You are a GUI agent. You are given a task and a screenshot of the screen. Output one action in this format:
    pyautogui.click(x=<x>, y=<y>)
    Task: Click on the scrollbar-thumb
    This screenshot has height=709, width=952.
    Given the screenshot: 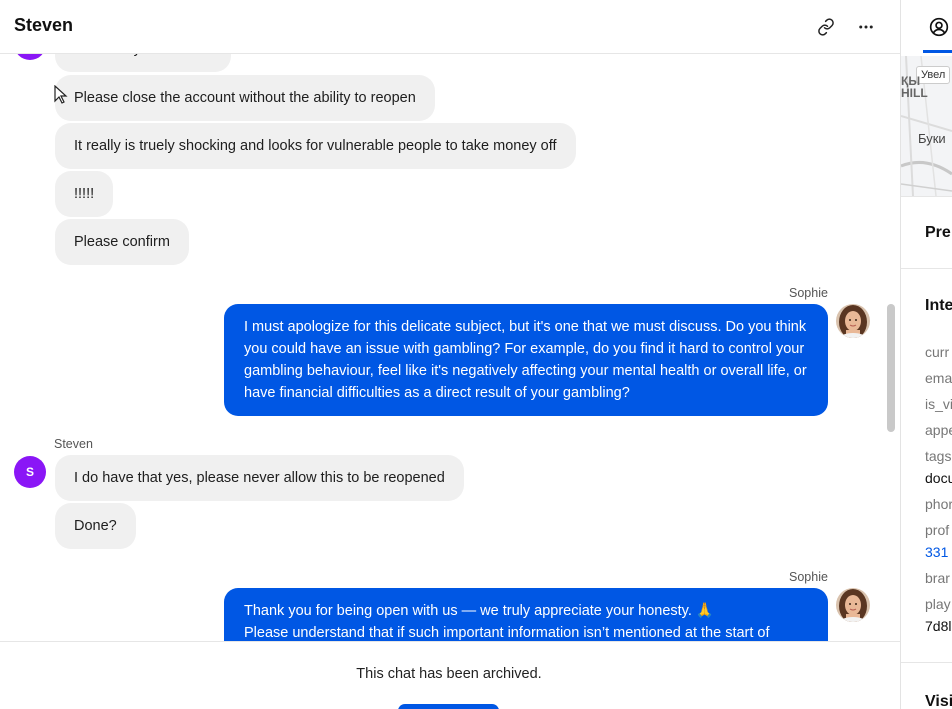 What is the action you would take?
    pyautogui.click(x=891, y=368)
    